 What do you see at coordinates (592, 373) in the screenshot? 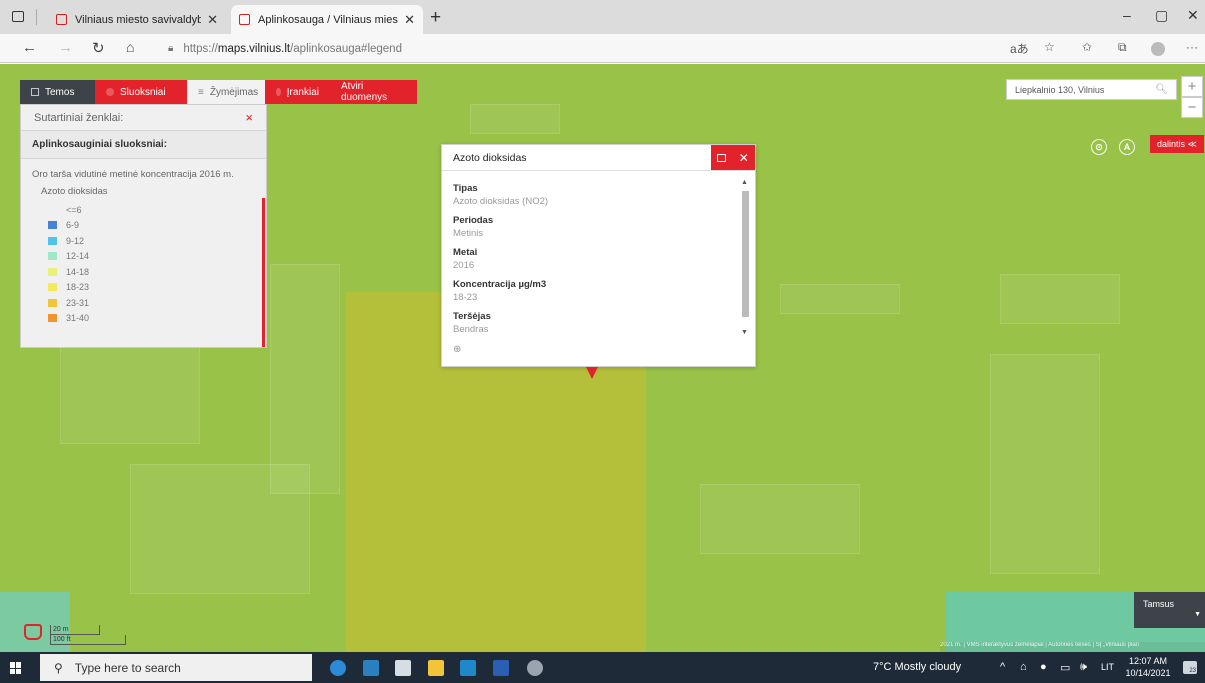
I see `map-marker-icon` at bounding box center [592, 373].